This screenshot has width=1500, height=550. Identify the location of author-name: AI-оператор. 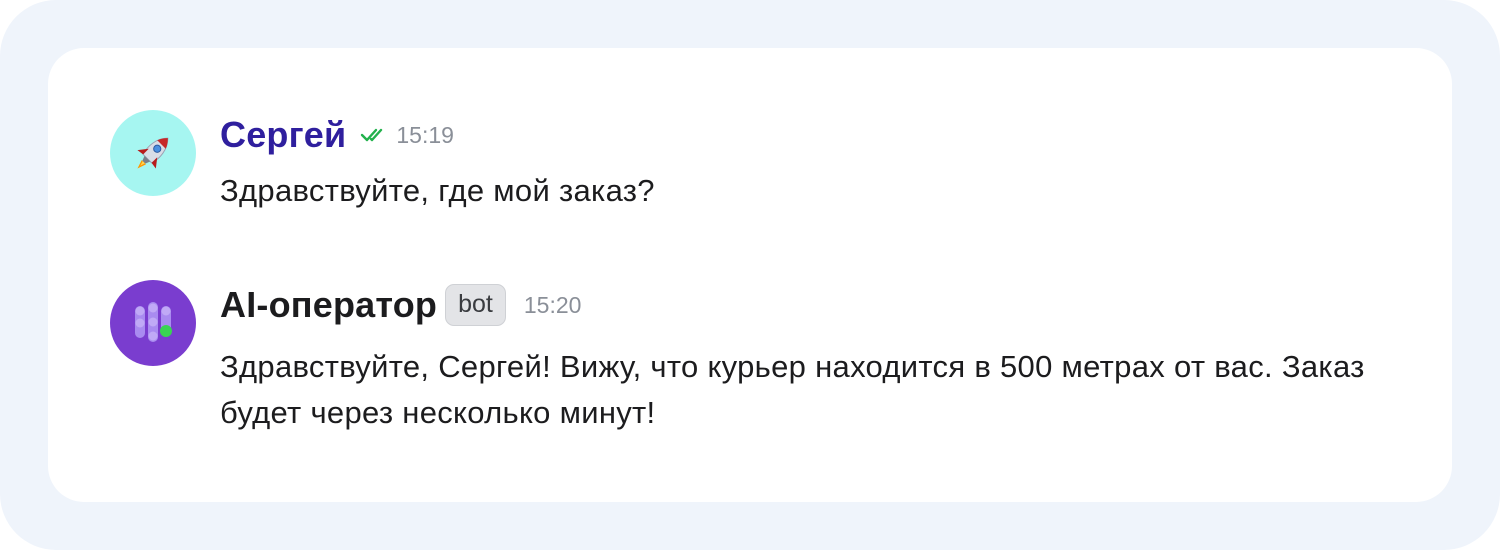
(328, 305).